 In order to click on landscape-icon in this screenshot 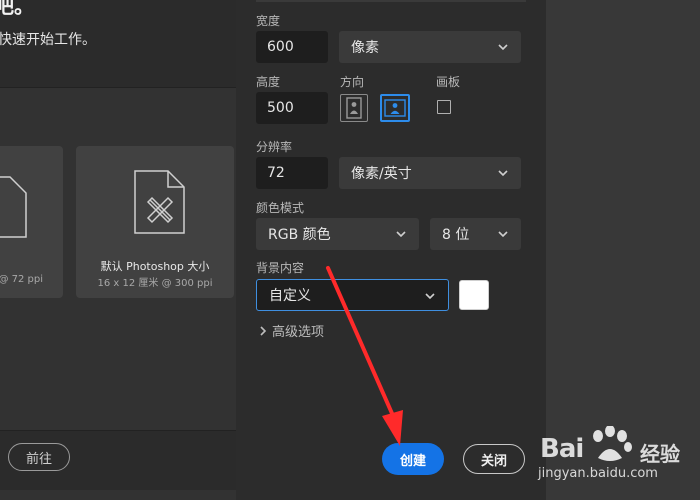, I will do `click(395, 108)`.